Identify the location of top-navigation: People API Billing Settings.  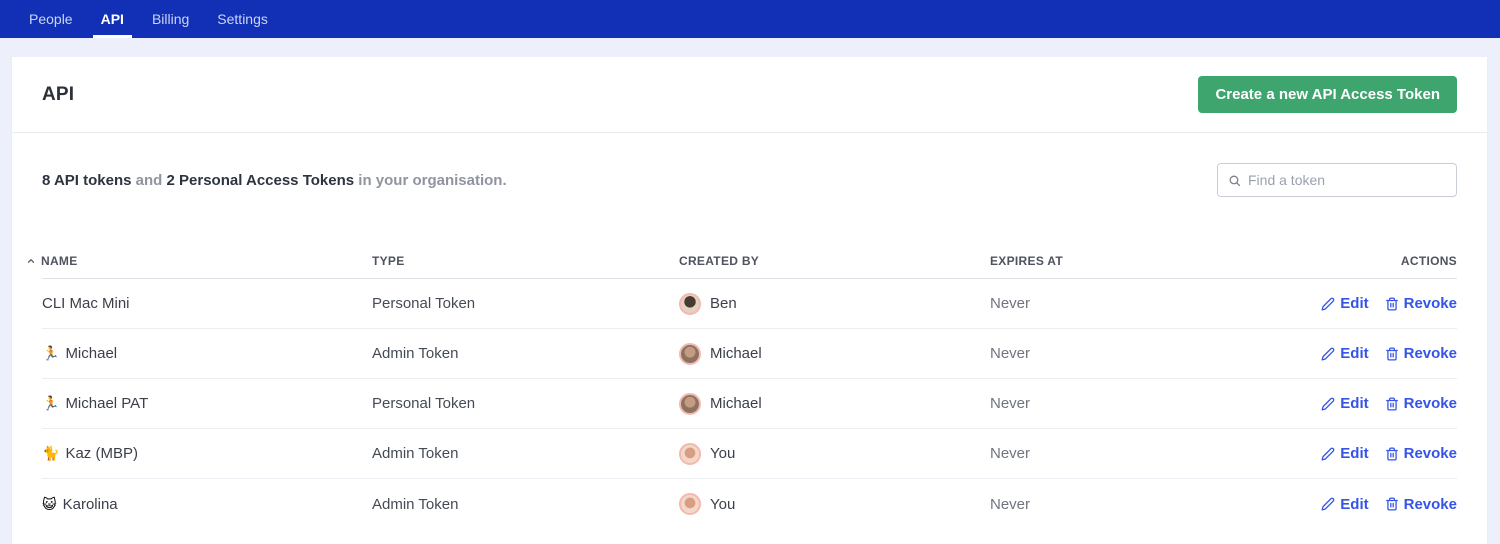
(750, 19).